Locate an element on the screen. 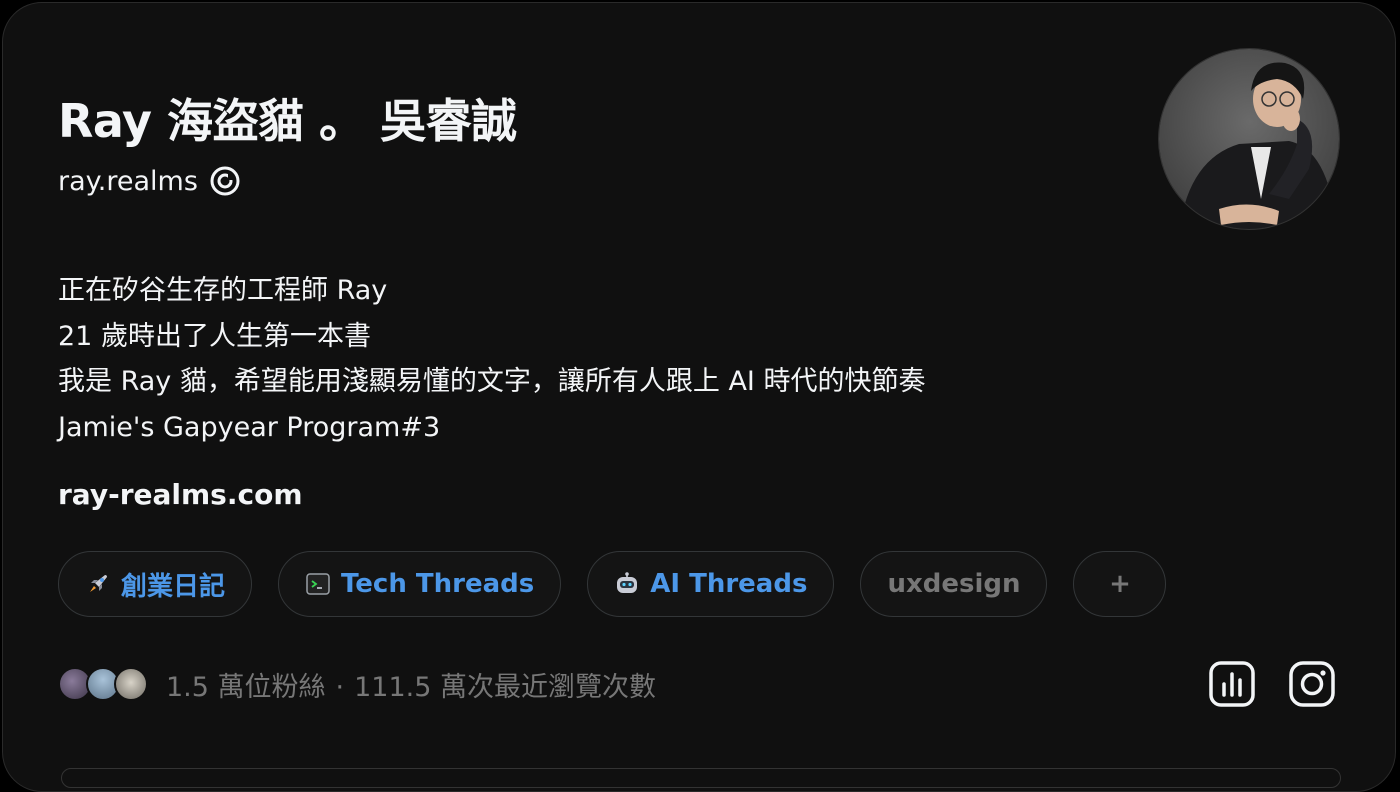 The height and width of the screenshot is (792, 1400). follower-avatars is located at coordinates (103, 684).